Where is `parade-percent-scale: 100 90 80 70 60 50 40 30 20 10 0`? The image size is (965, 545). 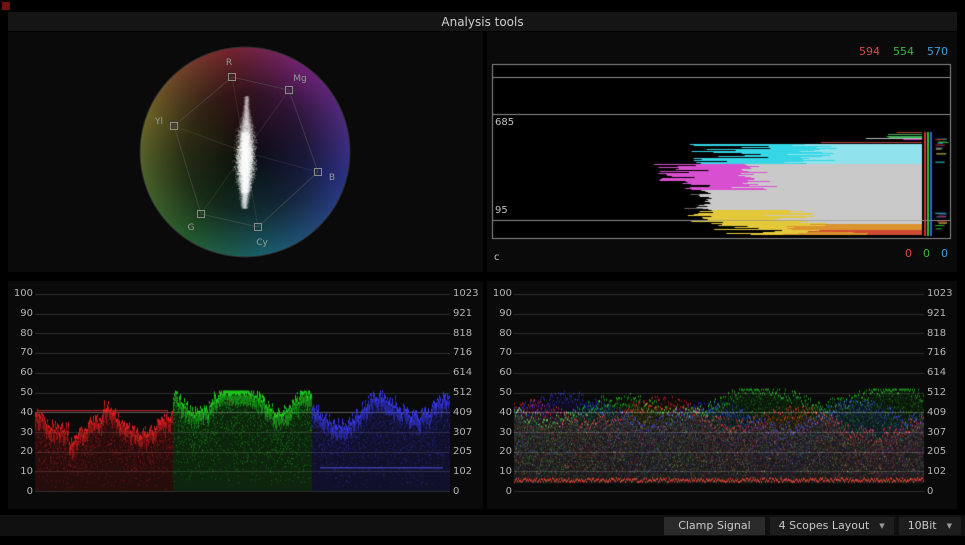 parade-percent-scale: 100 90 80 70 60 50 40 30 20 10 0 is located at coordinates (21, 393).